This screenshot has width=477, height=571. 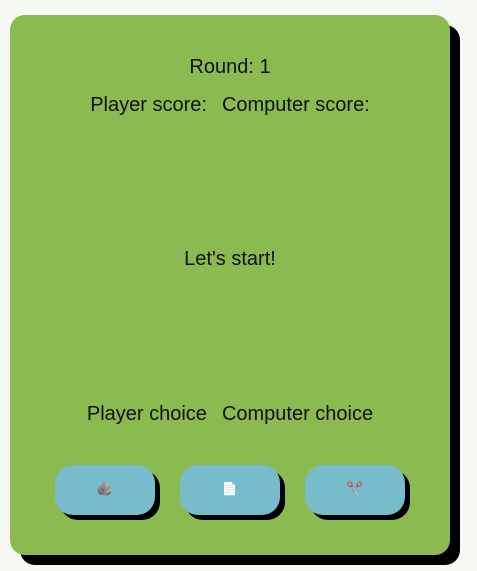 I want to click on status-message: Let's start!, so click(x=230, y=259).